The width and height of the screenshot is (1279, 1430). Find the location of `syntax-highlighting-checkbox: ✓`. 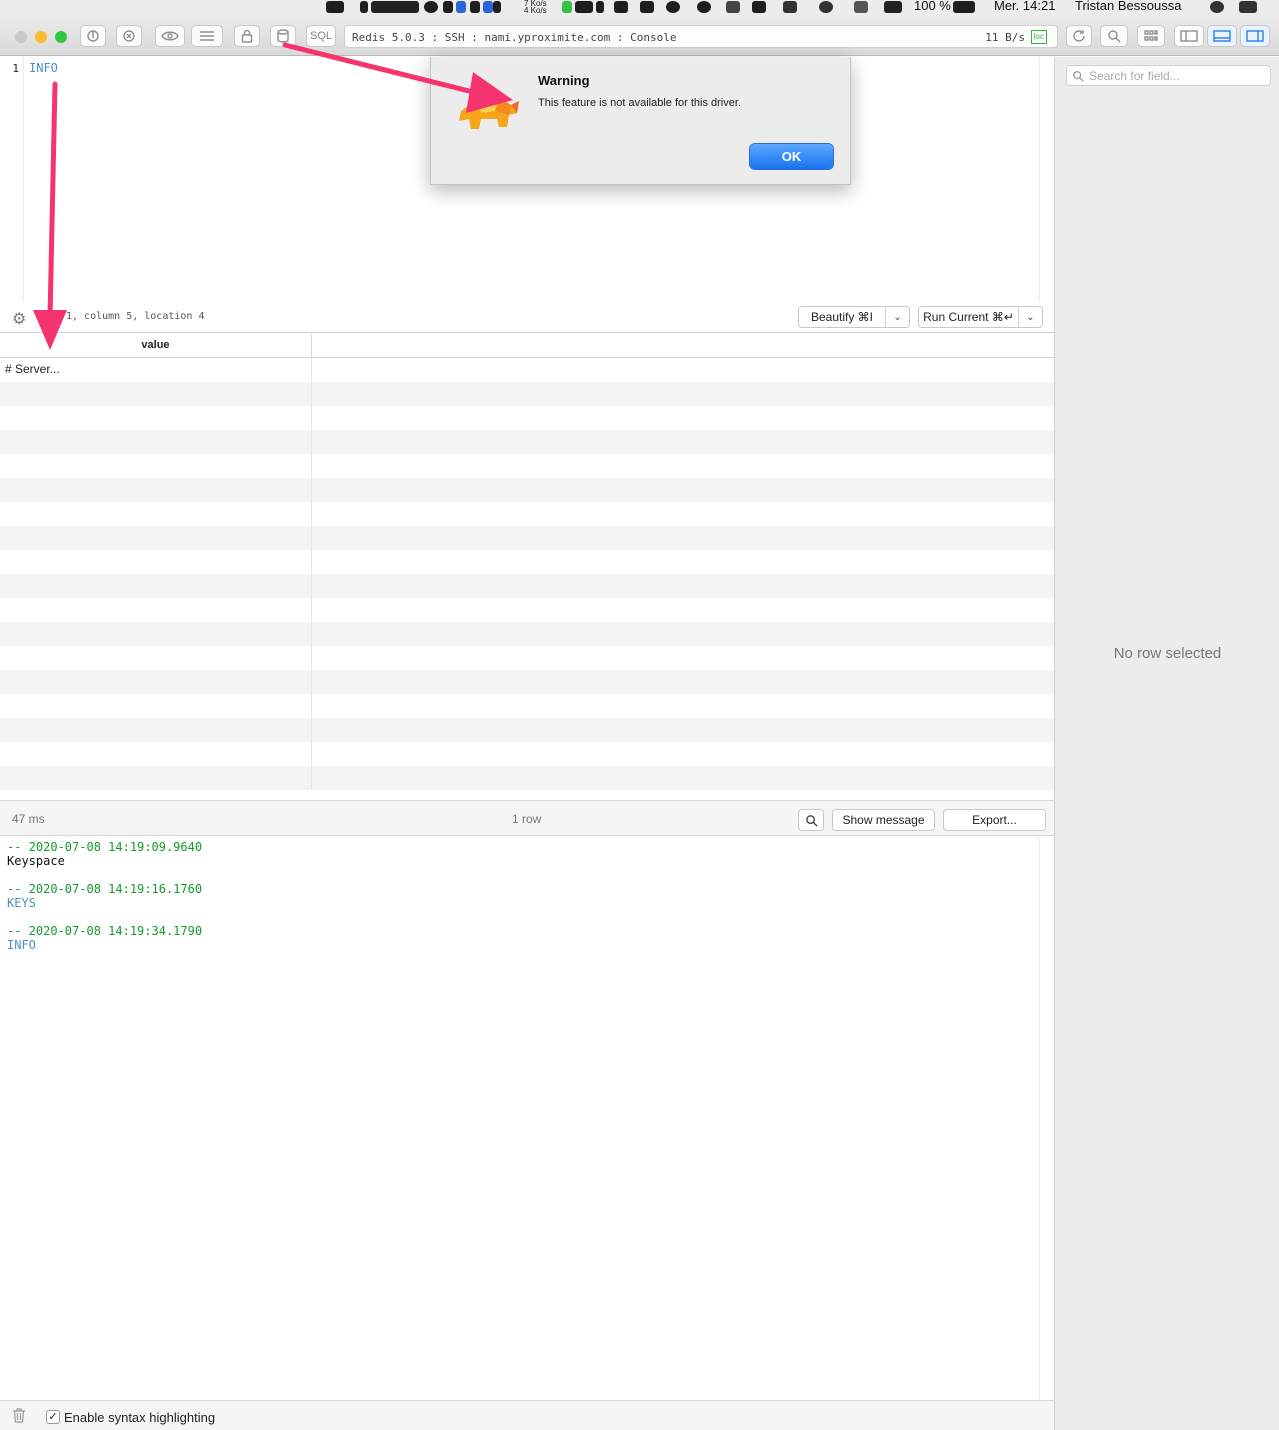

syntax-highlighting-checkbox: ✓ is located at coordinates (53, 1417).